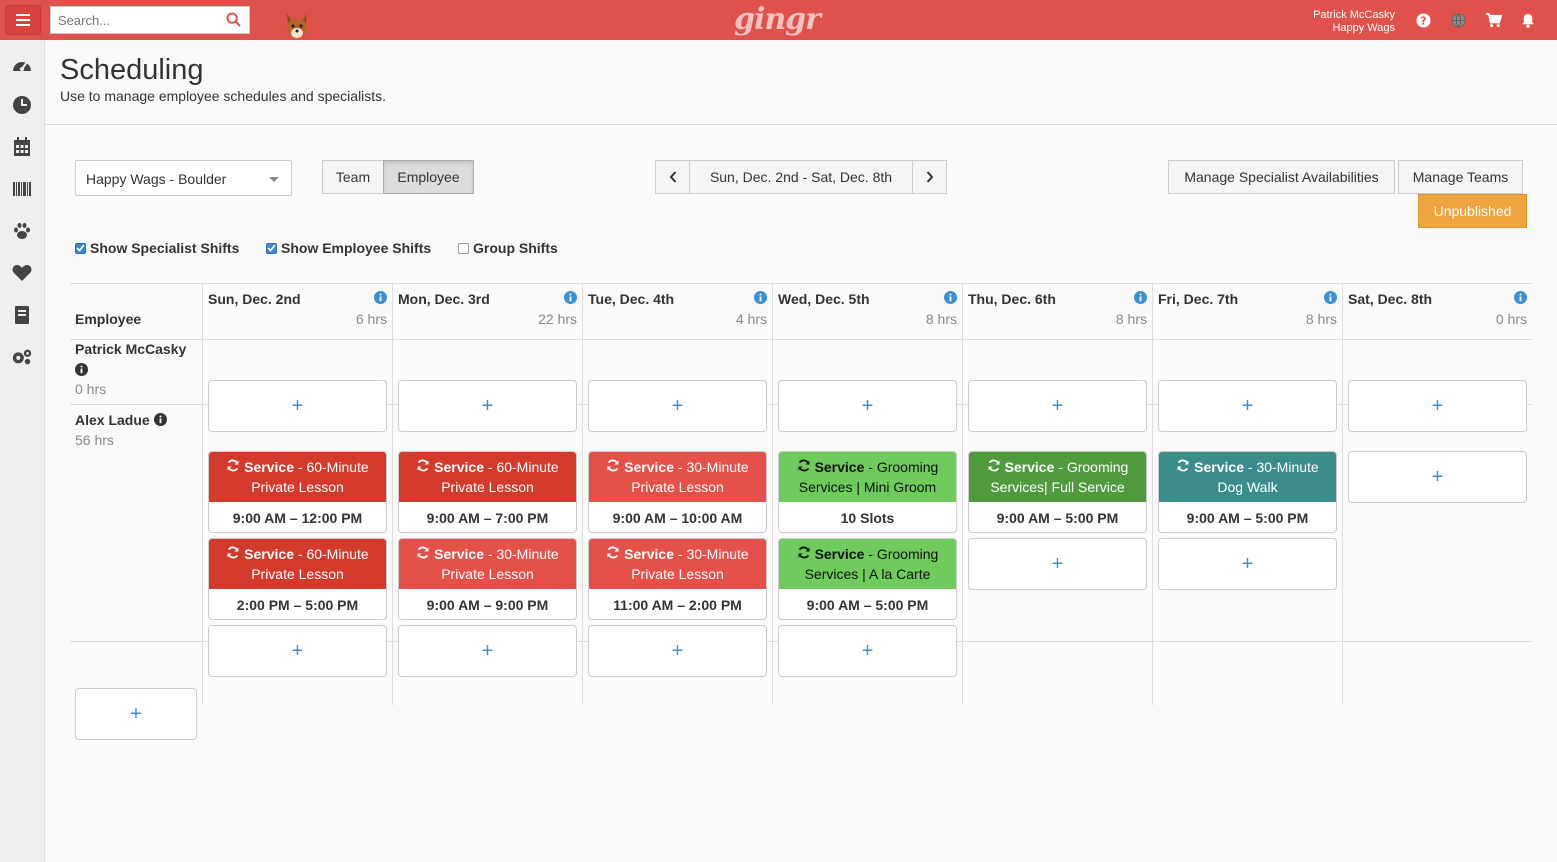  I want to click on chevron-right-icon, so click(929, 177).